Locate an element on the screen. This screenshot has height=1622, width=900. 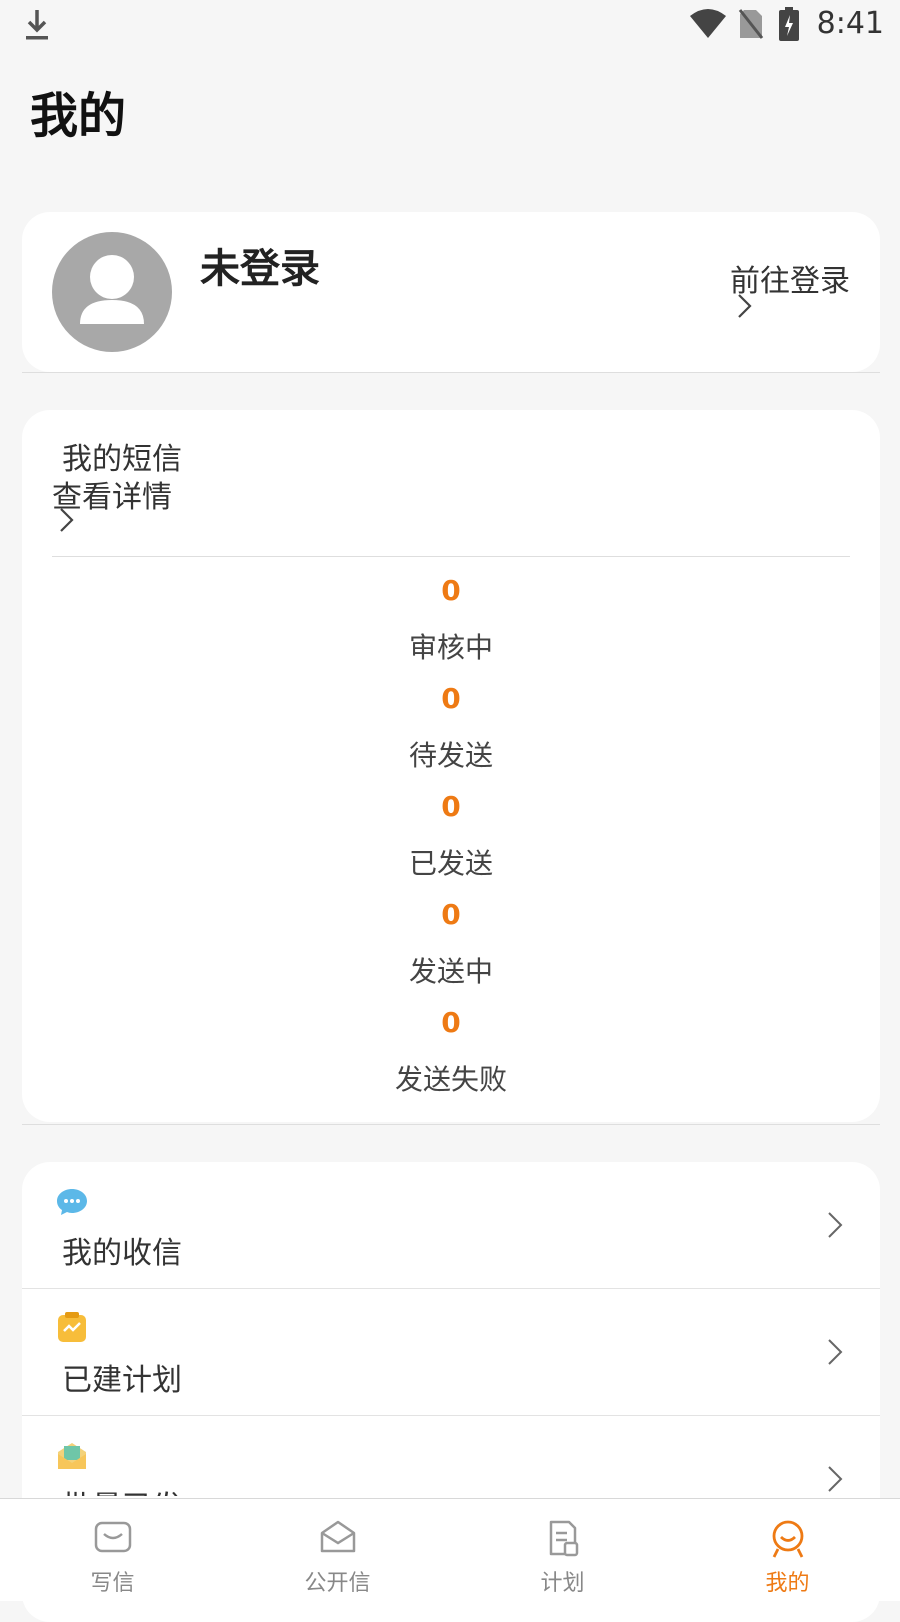
status-bar: 8:41 is located at coordinates (450, 25).